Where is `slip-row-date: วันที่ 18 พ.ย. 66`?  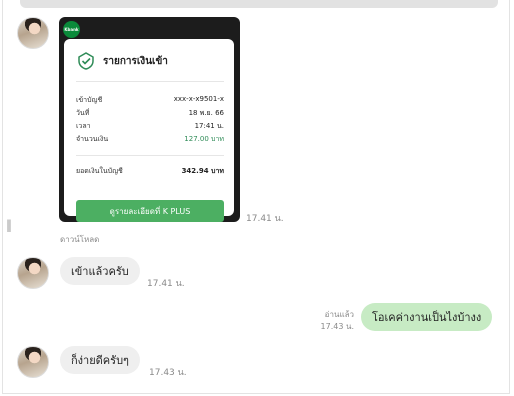 slip-row-date: วันที่ 18 พ.ย. 66 is located at coordinates (150, 113).